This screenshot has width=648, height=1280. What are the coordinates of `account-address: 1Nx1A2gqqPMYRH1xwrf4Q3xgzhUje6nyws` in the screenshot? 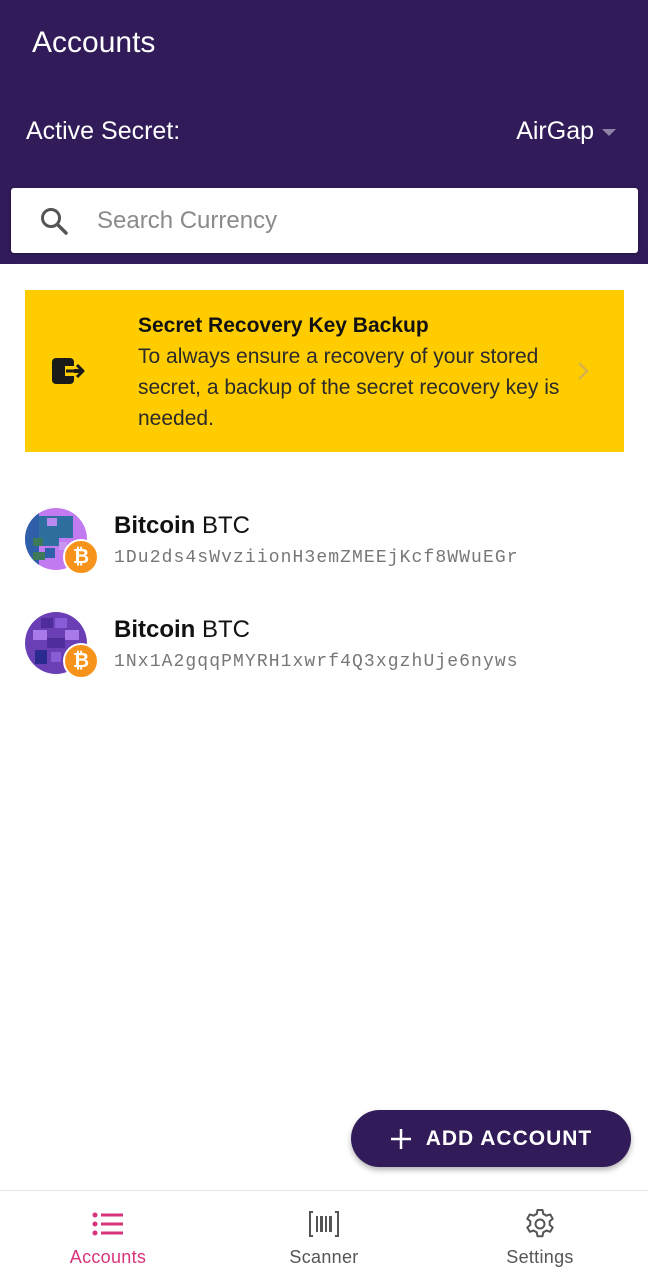 It's located at (316, 662).